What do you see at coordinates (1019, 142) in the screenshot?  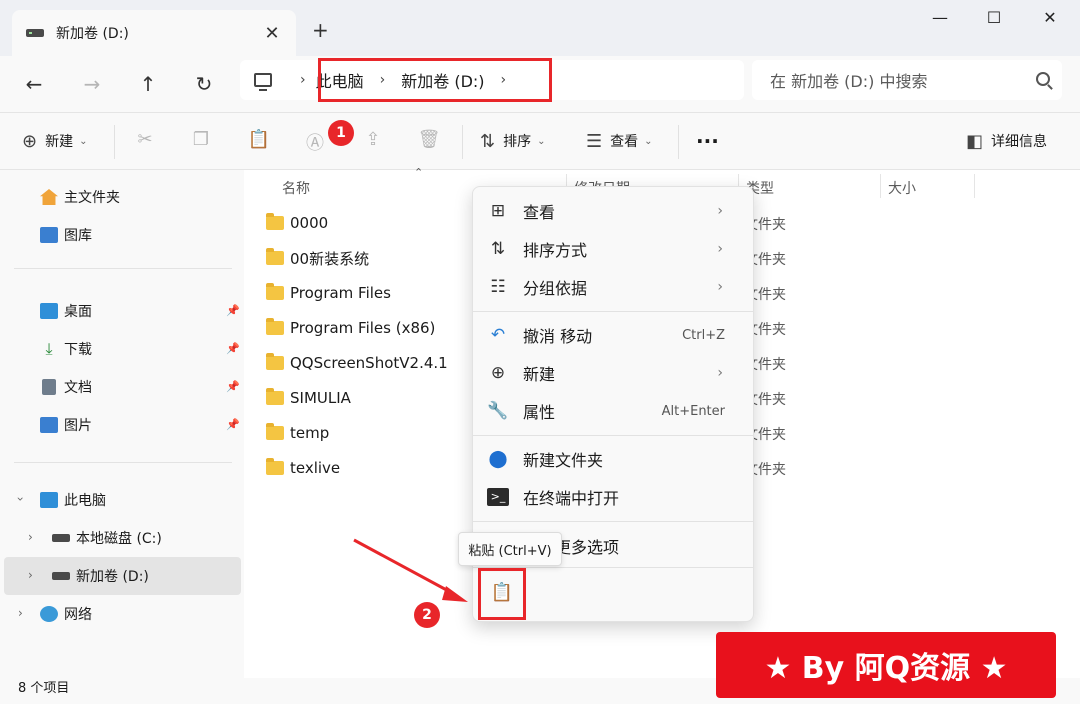 I see `details-pane-label: 详细信息` at bounding box center [1019, 142].